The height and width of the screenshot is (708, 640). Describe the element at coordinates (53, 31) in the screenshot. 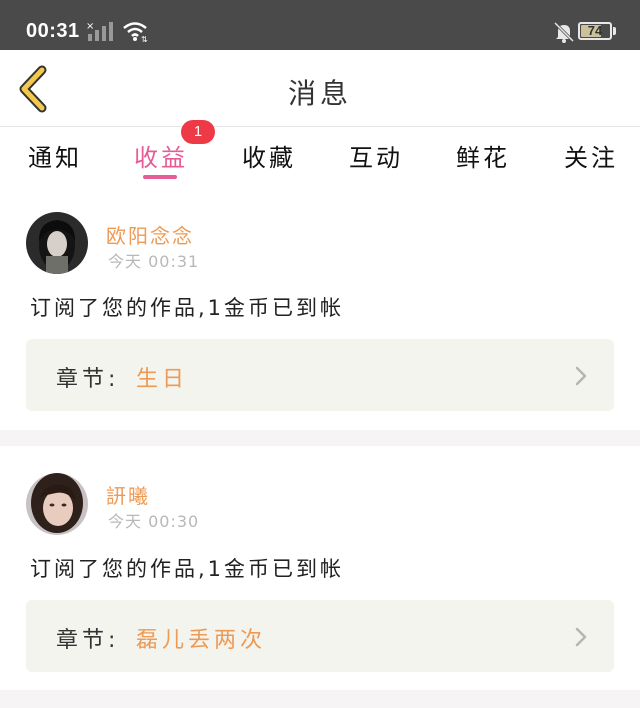

I see `status-time: 00:31` at that location.